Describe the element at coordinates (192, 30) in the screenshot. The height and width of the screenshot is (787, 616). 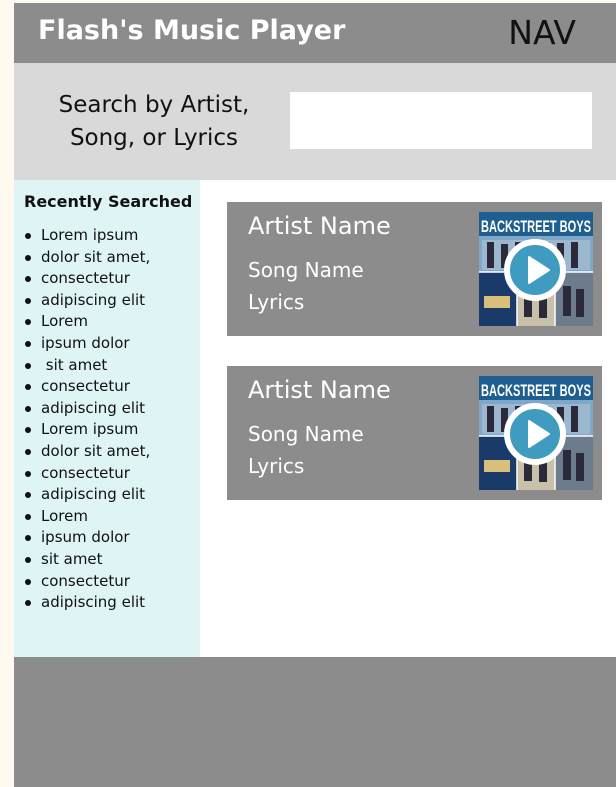
I see `app-title: Flash's Music Player` at that location.